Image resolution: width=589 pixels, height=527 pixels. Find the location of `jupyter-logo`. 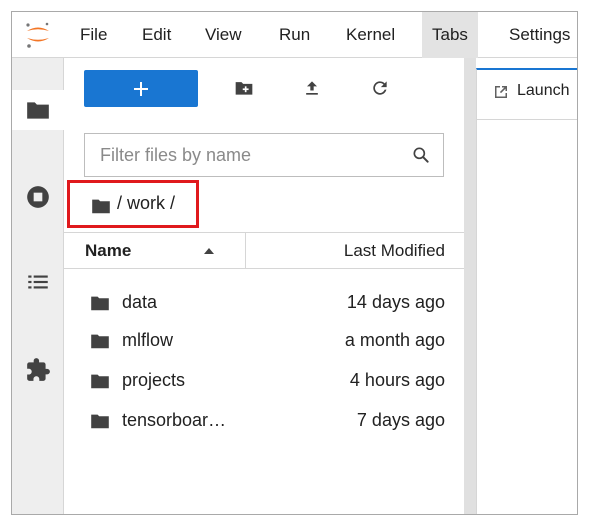

jupyter-logo is located at coordinates (39, 35).